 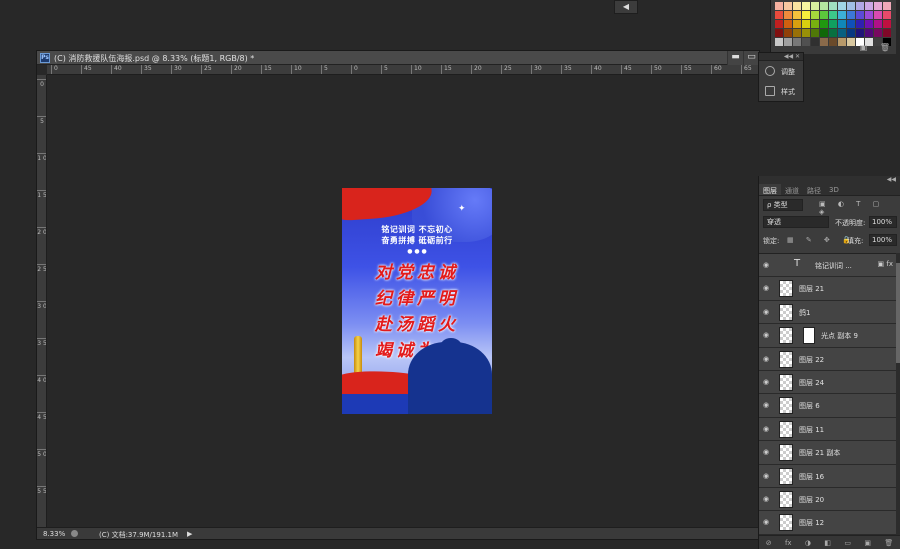 I want to click on lock-icons: ▦ ✎ ✥ 🔒, so click(x=821, y=240).